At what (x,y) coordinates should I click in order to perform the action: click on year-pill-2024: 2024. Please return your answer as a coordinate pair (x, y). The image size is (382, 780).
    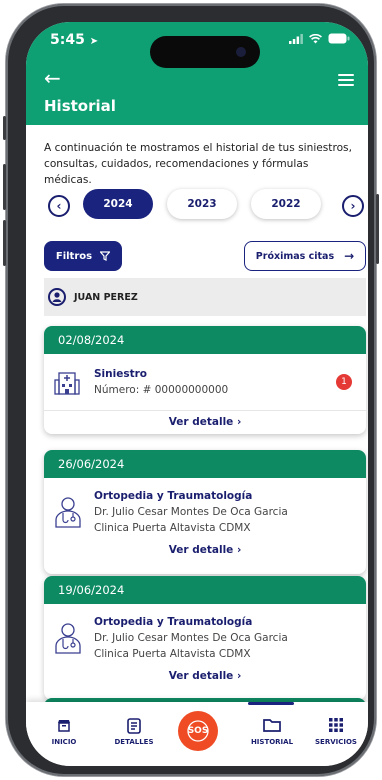
    Looking at the image, I should click on (118, 204).